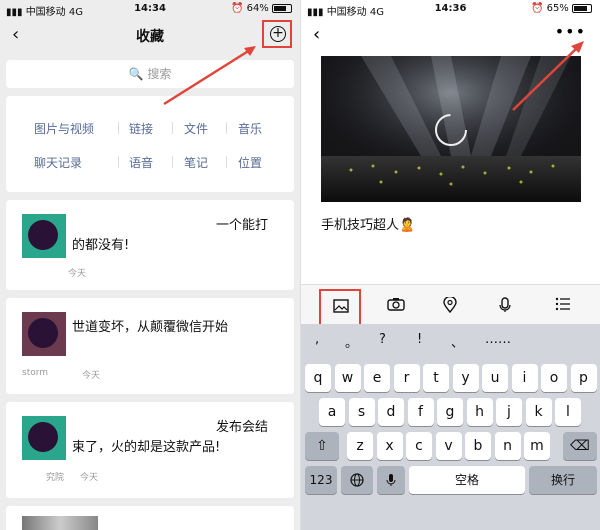 This screenshot has height=530, width=600. I want to click on camera-icon, so click(396, 304).